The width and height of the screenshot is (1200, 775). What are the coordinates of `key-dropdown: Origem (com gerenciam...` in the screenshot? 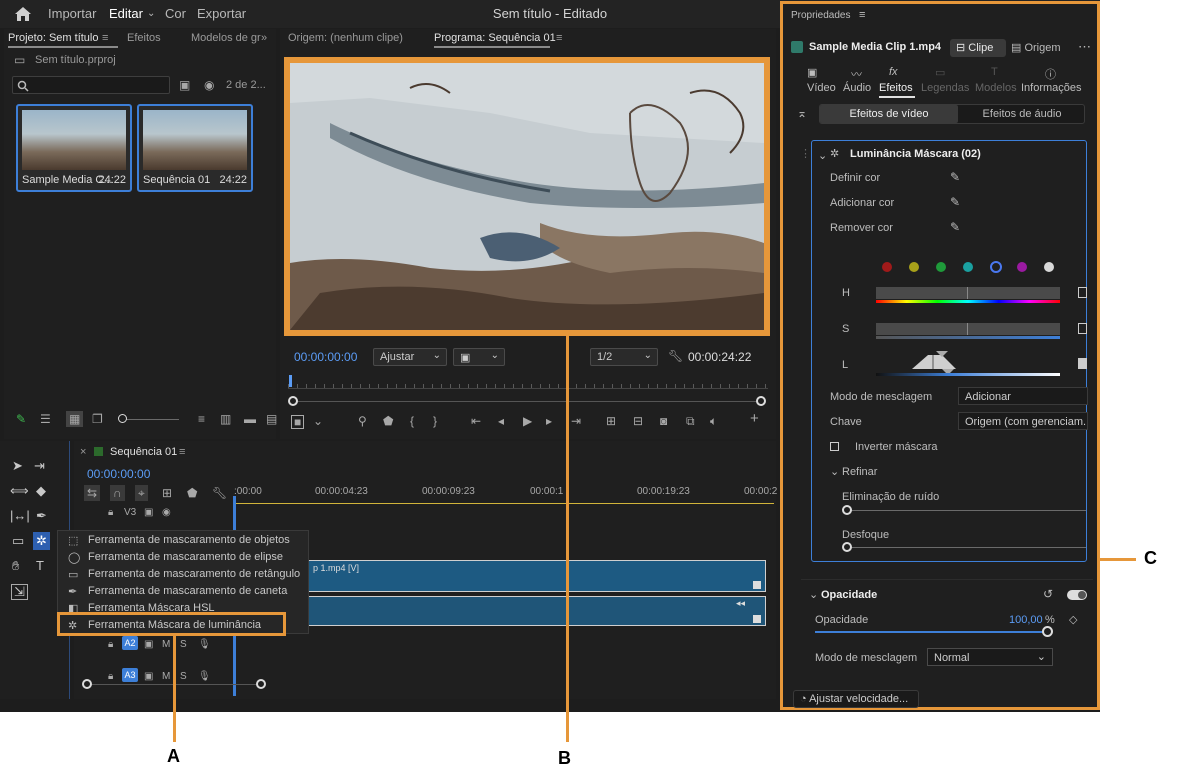 It's located at (1023, 421).